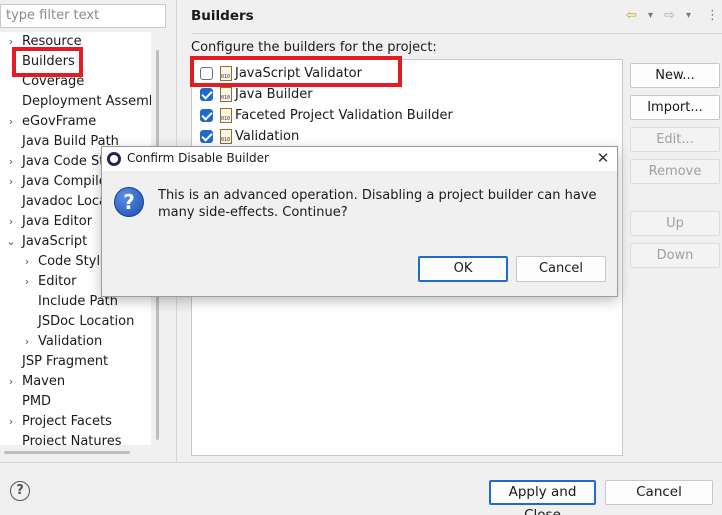 Image resolution: width=722 pixels, height=515 pixels. What do you see at coordinates (86, 101) in the screenshot?
I see `tree-item-label: Deployment Assembly` at bounding box center [86, 101].